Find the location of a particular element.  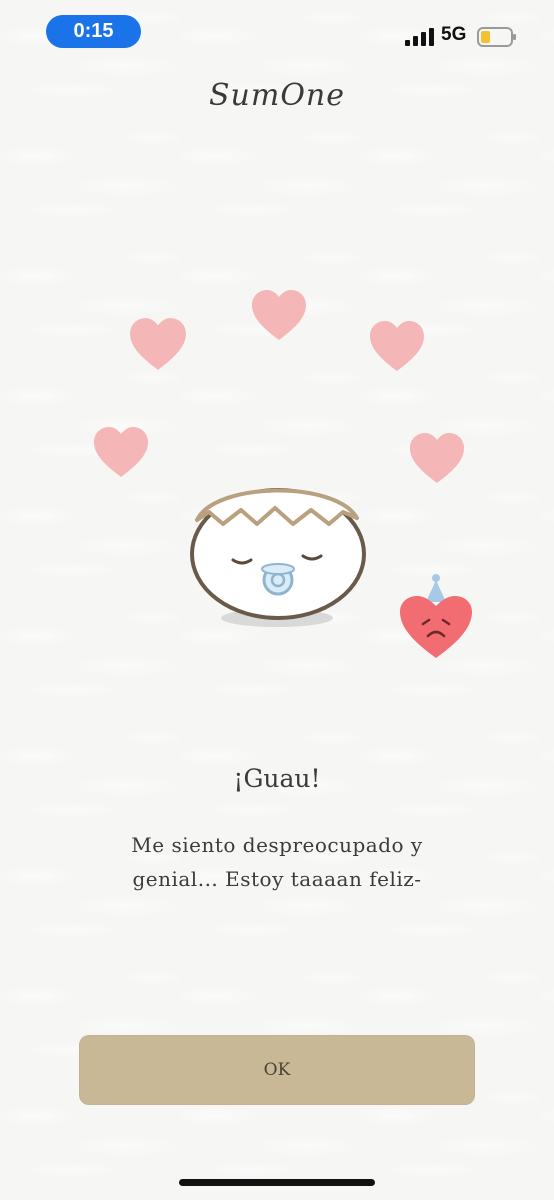

dialog-title: ¡Guau! is located at coordinates (277, 778).